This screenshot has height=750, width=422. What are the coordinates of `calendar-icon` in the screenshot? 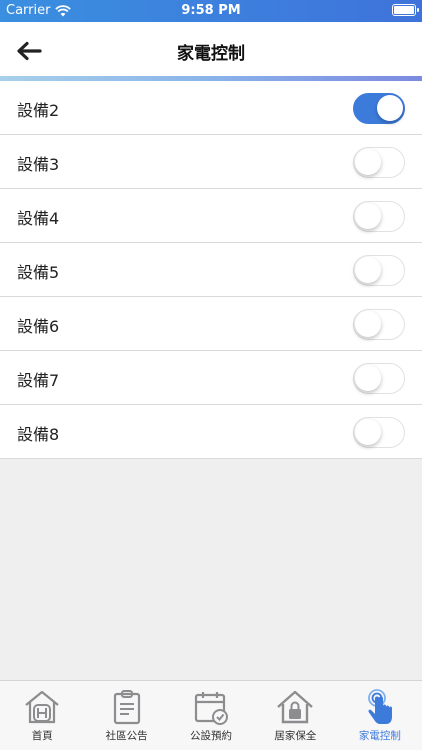 It's located at (211, 708).